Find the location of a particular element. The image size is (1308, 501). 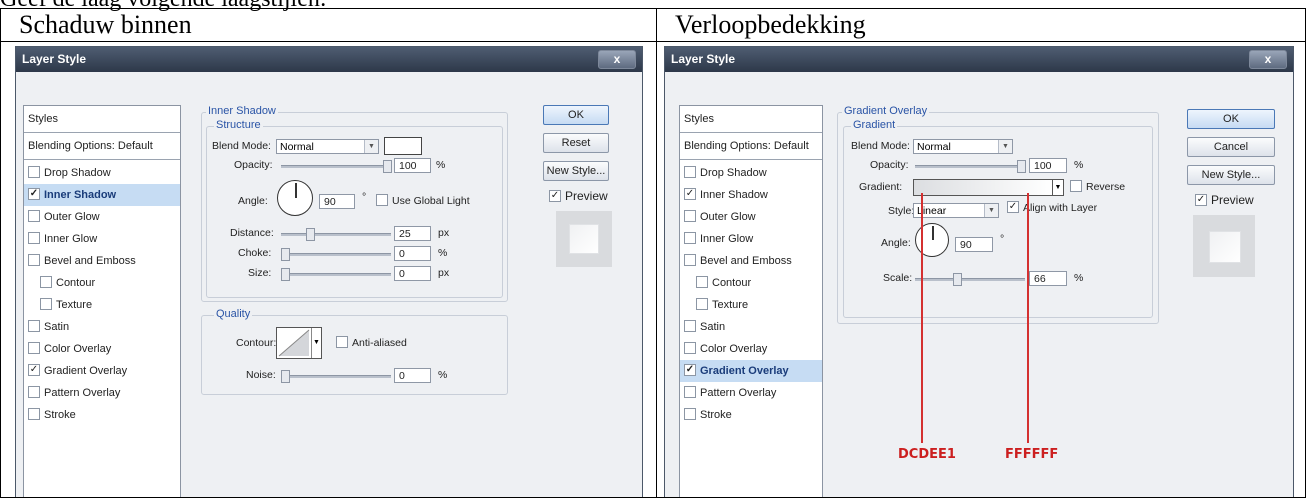

anti-aliased-label: Anti-aliased is located at coordinates (379, 343).